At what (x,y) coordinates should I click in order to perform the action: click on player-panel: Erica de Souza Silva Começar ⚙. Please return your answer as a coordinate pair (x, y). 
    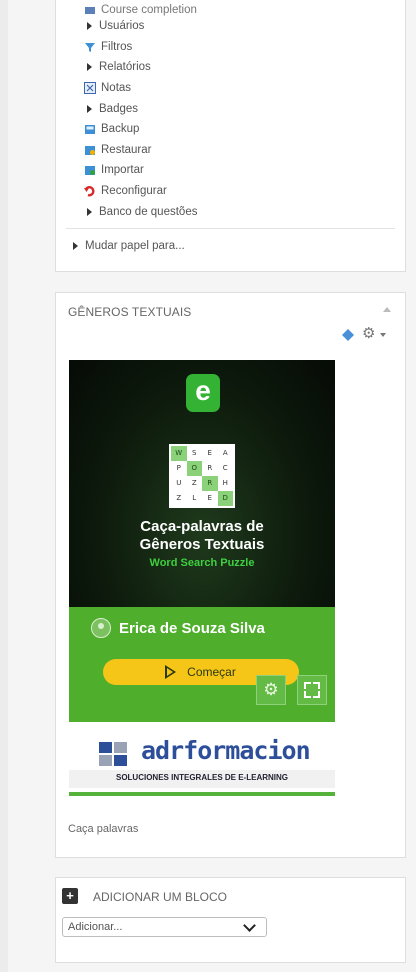
    Looking at the image, I should click on (202, 664).